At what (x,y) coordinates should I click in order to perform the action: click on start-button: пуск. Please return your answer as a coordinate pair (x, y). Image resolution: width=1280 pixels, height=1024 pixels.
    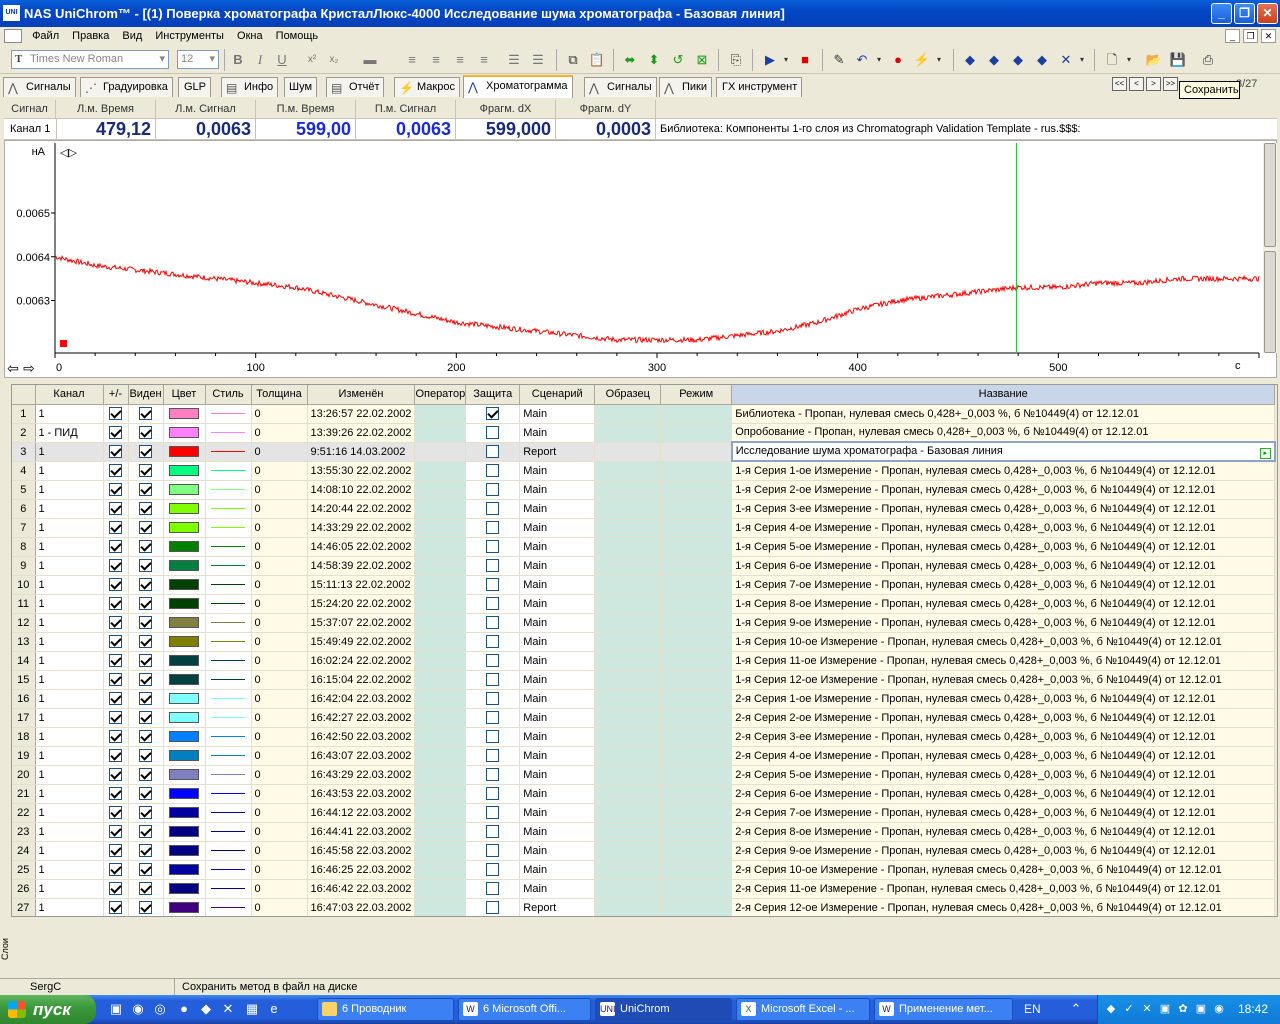
    Looking at the image, I should click on (48, 1009).